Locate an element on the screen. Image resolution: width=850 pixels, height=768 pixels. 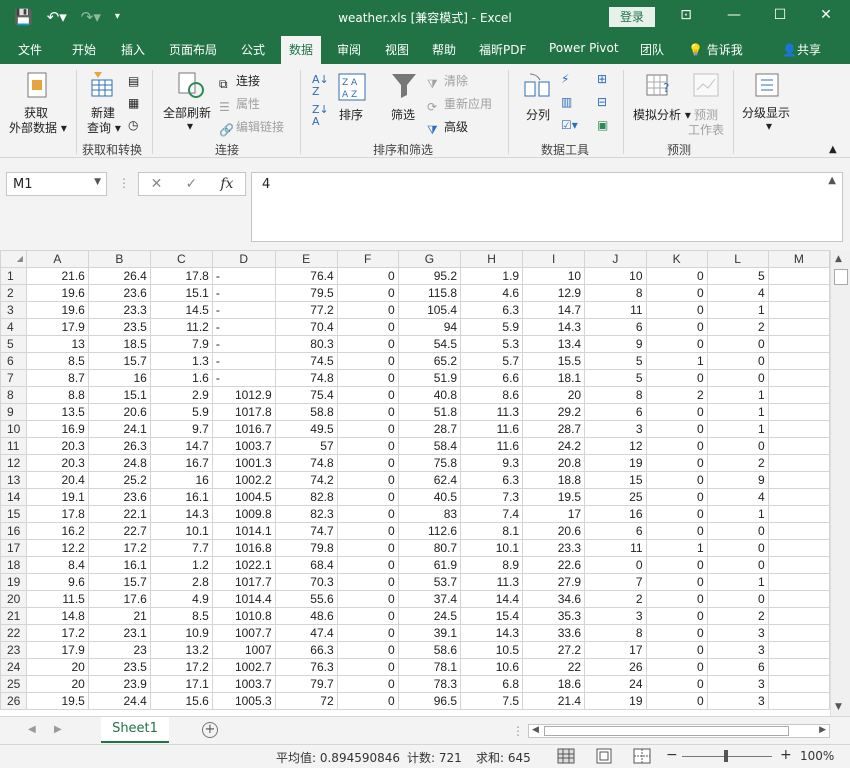
sheet-tab-sheet1: Sheet1 is located at coordinates (135, 730).